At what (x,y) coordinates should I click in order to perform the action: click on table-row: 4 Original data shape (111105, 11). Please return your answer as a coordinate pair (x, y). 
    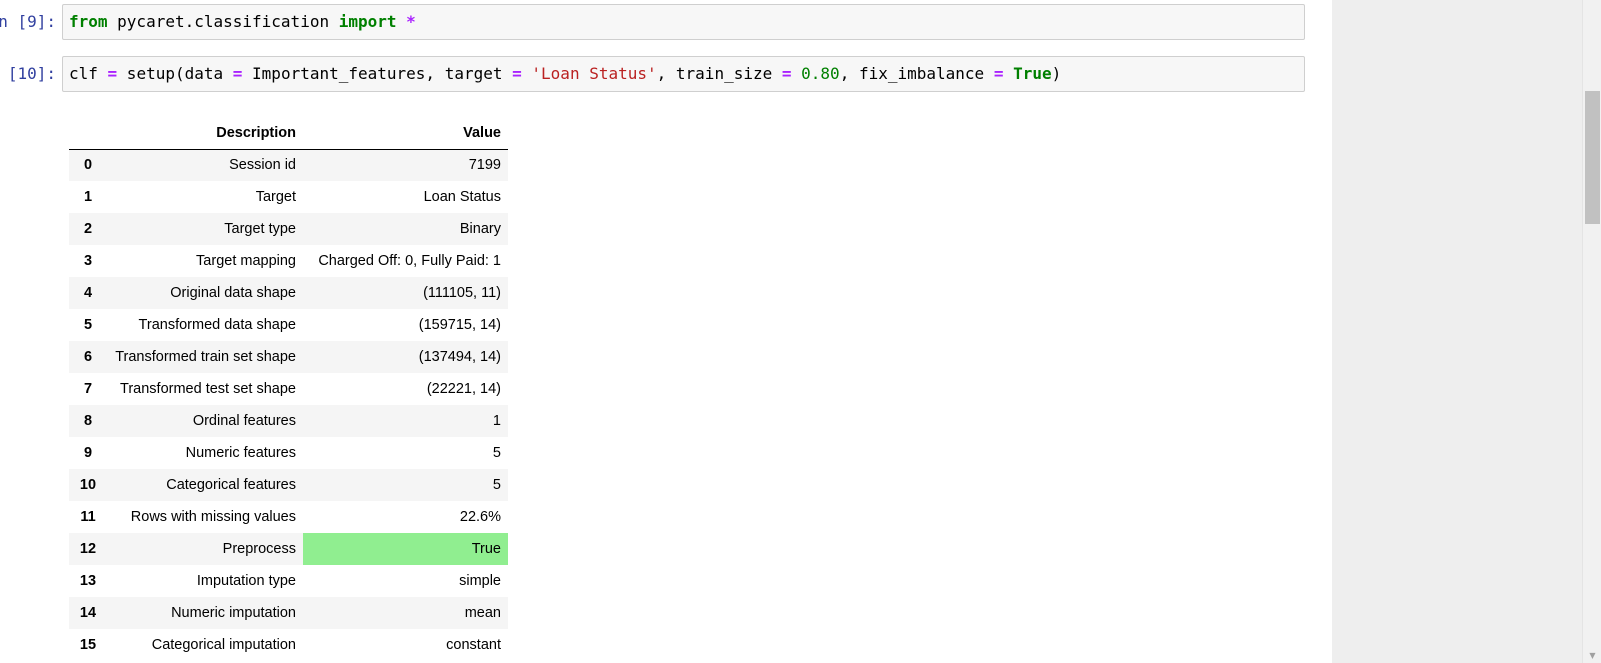
    Looking at the image, I should click on (288, 293).